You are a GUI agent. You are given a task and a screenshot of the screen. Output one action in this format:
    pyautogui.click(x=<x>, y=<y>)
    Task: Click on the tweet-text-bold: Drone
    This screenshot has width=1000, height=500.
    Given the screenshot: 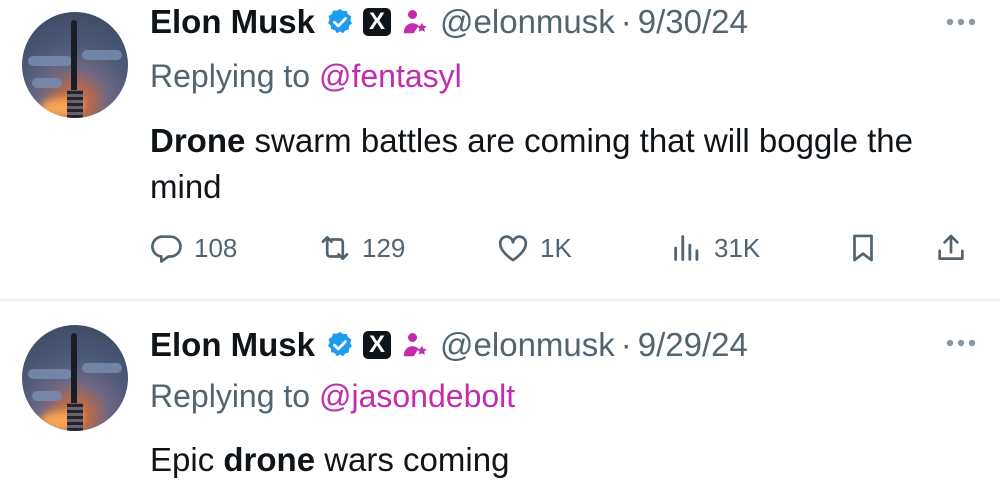 What is the action you would take?
    pyautogui.click(x=198, y=140)
    